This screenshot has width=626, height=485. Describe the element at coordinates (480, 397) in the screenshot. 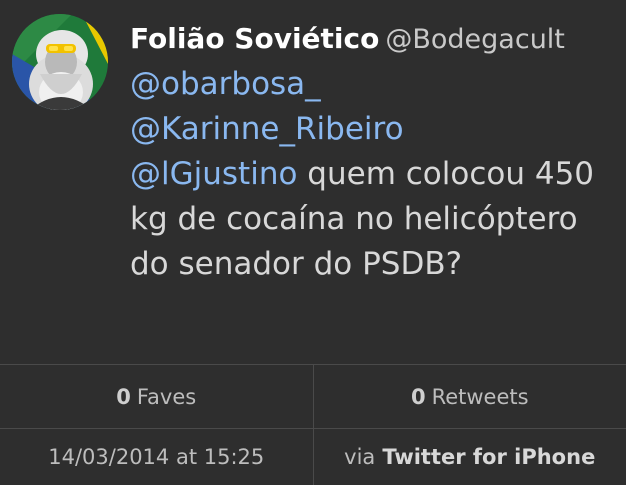

I see `retweets-label: Retweets` at that location.